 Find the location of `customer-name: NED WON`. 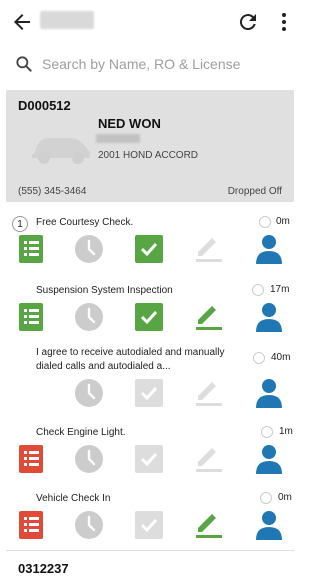

customer-name: NED WON is located at coordinates (129, 123).